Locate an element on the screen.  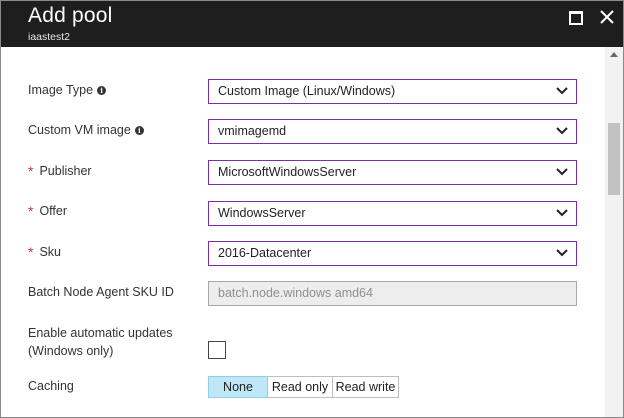
close-icon is located at coordinates (607, 17).